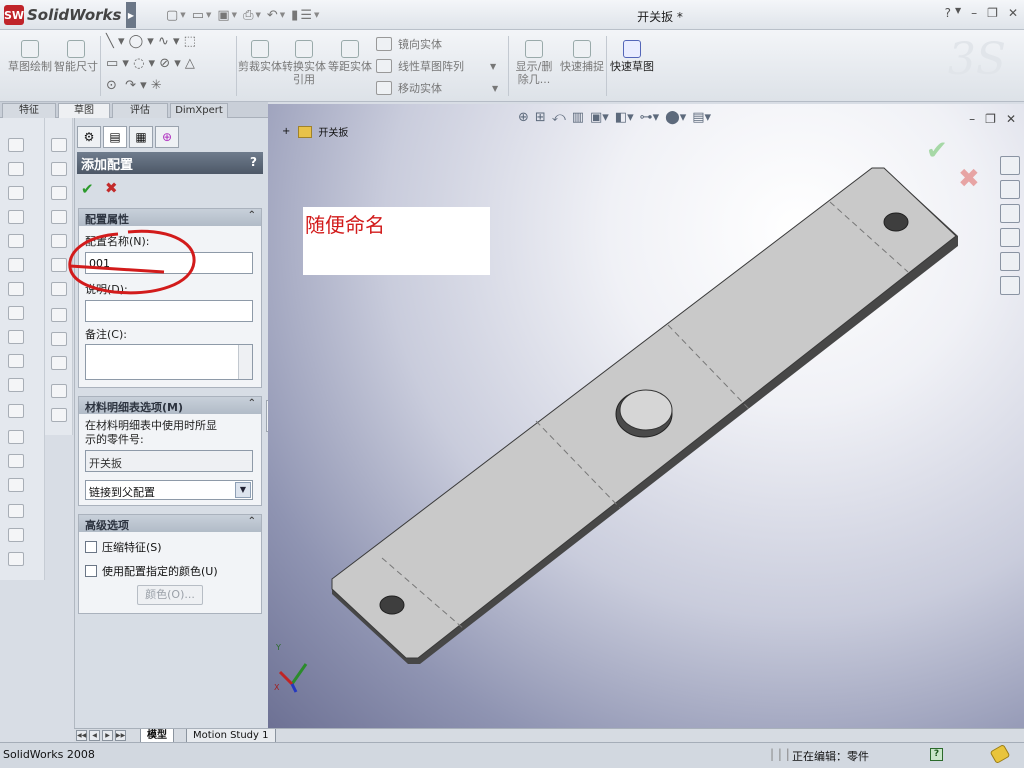 The width and height of the screenshot is (1024, 768). I want to click on first-tab-icon: ◀◀, so click(81, 735).